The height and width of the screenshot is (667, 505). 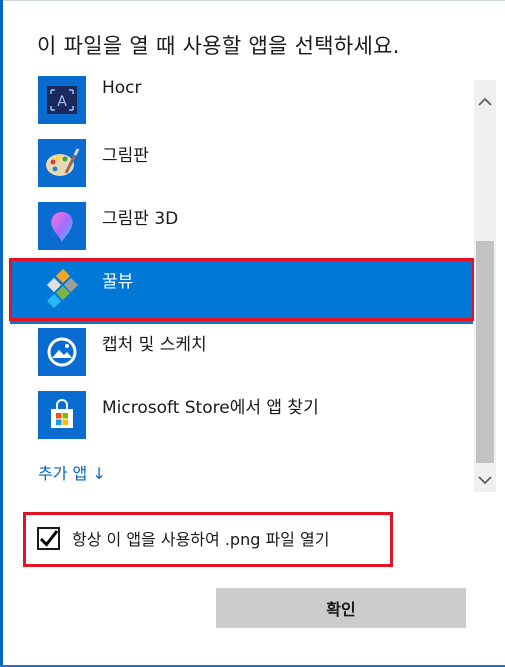 I want to click on ok-button: 확인, so click(x=341, y=608).